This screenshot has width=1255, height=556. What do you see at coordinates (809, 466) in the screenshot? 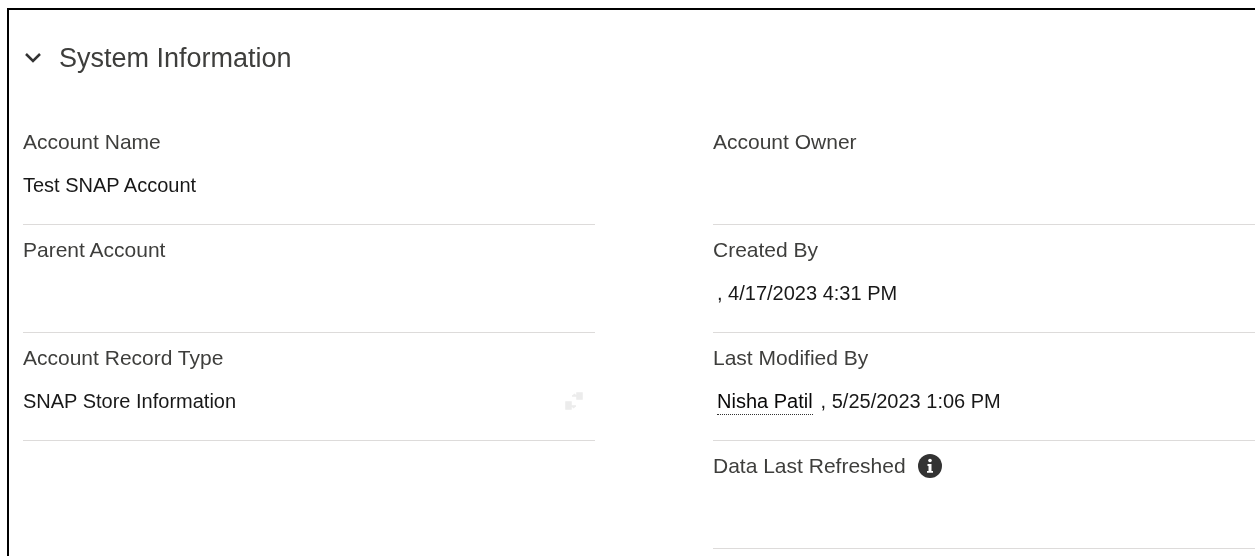
I see `field-label: Data Last Refreshed` at bounding box center [809, 466].